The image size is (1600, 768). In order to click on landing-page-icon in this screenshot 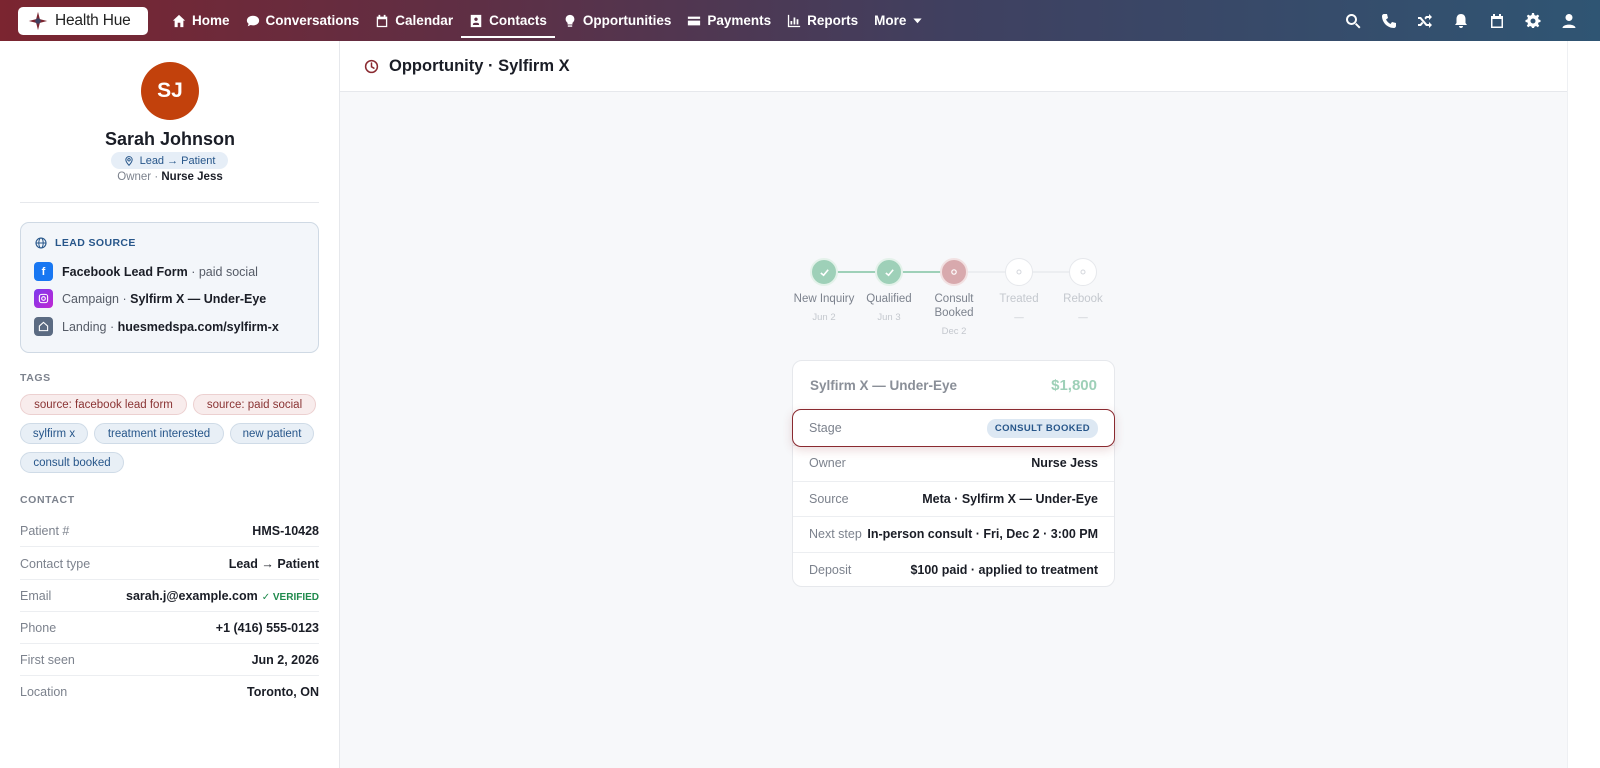, I will do `click(43, 326)`.